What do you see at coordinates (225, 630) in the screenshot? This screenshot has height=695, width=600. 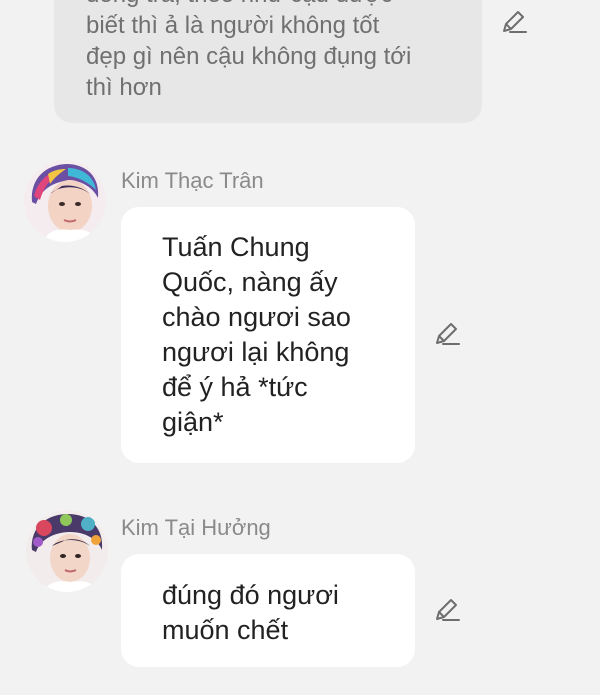 I see `message-line: muốn chết` at bounding box center [225, 630].